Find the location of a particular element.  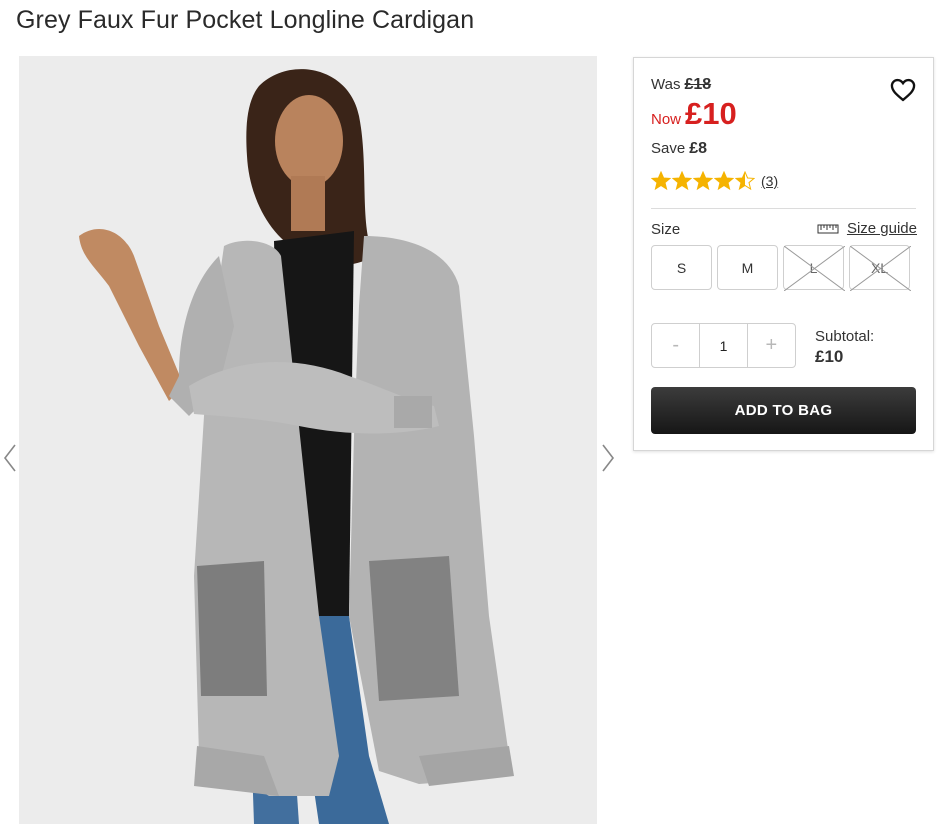

size-option-label: S is located at coordinates (681, 267).